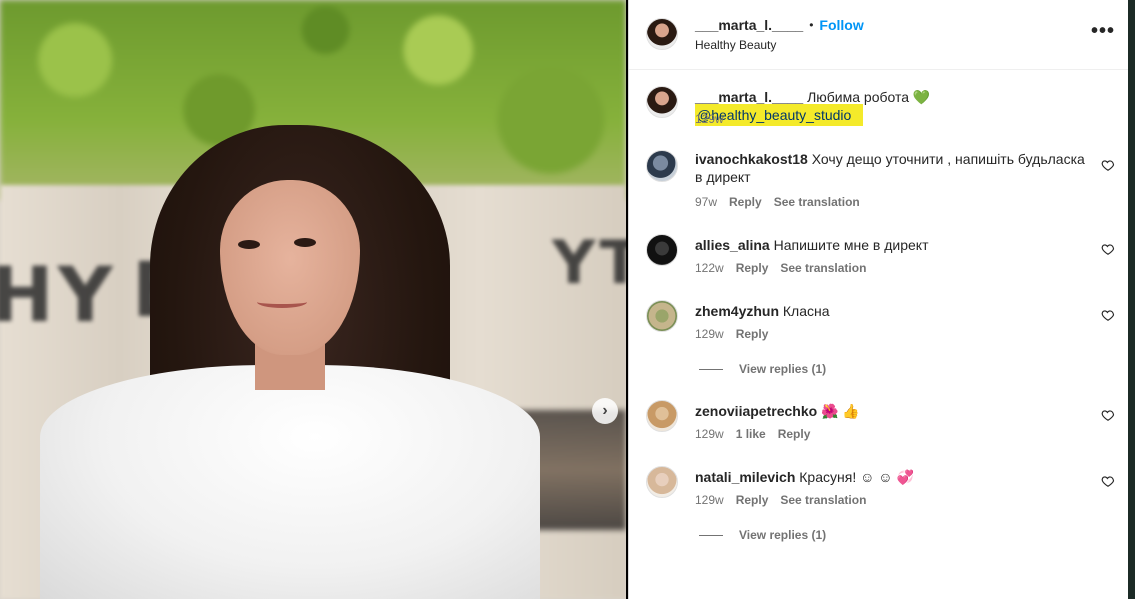 The height and width of the screenshot is (599, 1135). Describe the element at coordinates (662, 34) in the screenshot. I see `author-avatar` at that location.